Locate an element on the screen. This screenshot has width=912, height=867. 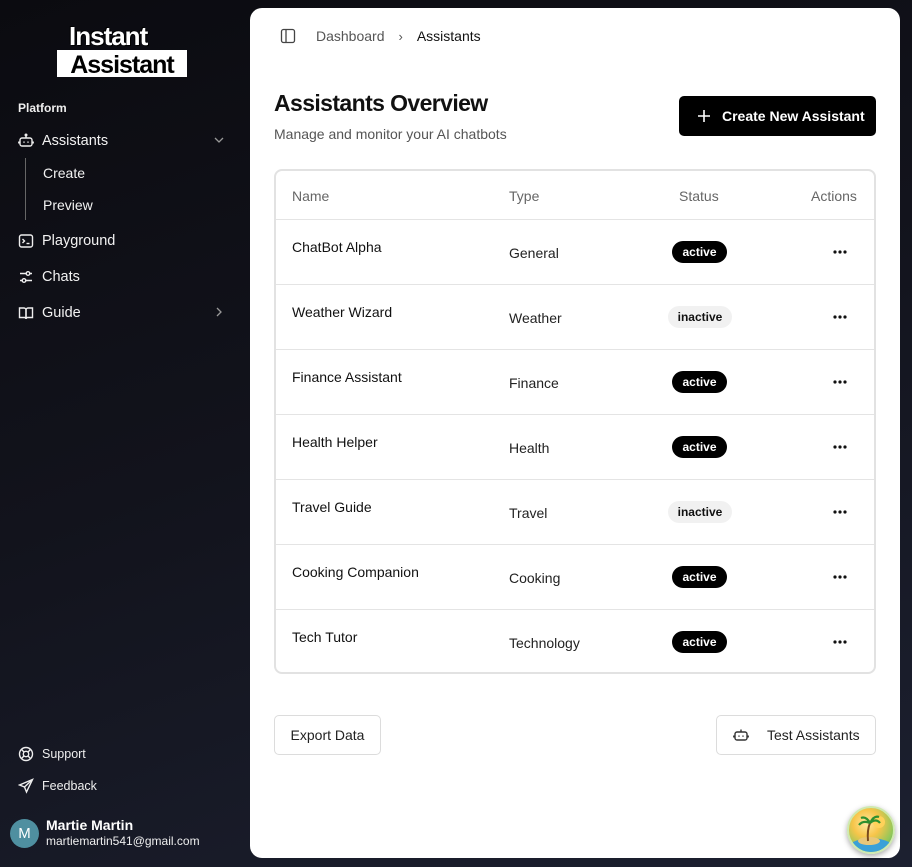
sidebar-item-label: Assistants is located at coordinates (75, 141).